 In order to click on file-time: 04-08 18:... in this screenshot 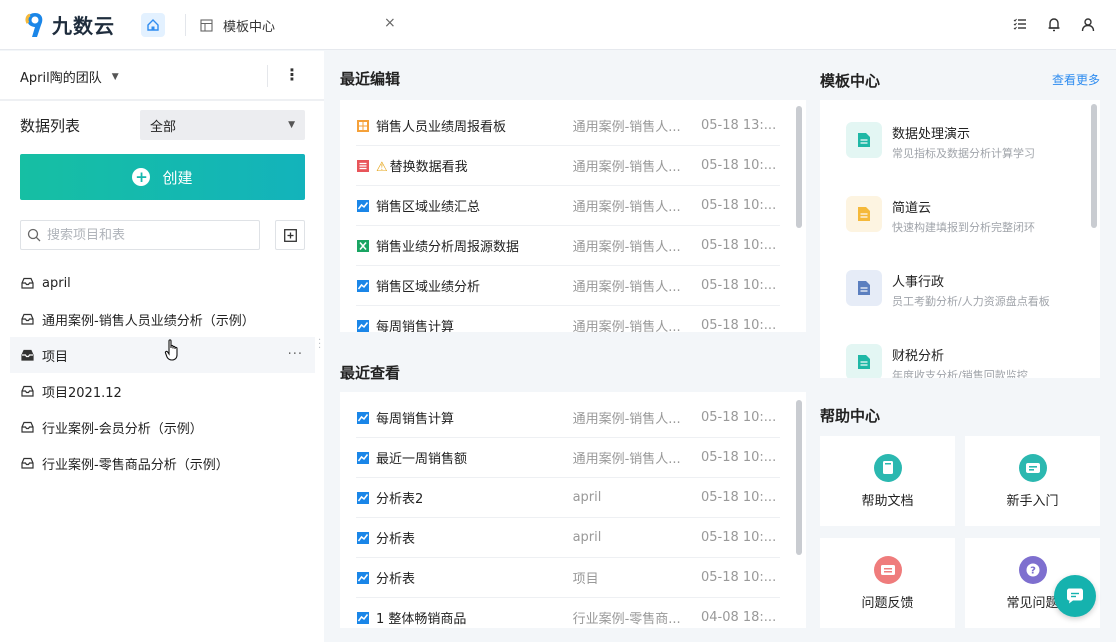, I will do `click(738, 617)`.